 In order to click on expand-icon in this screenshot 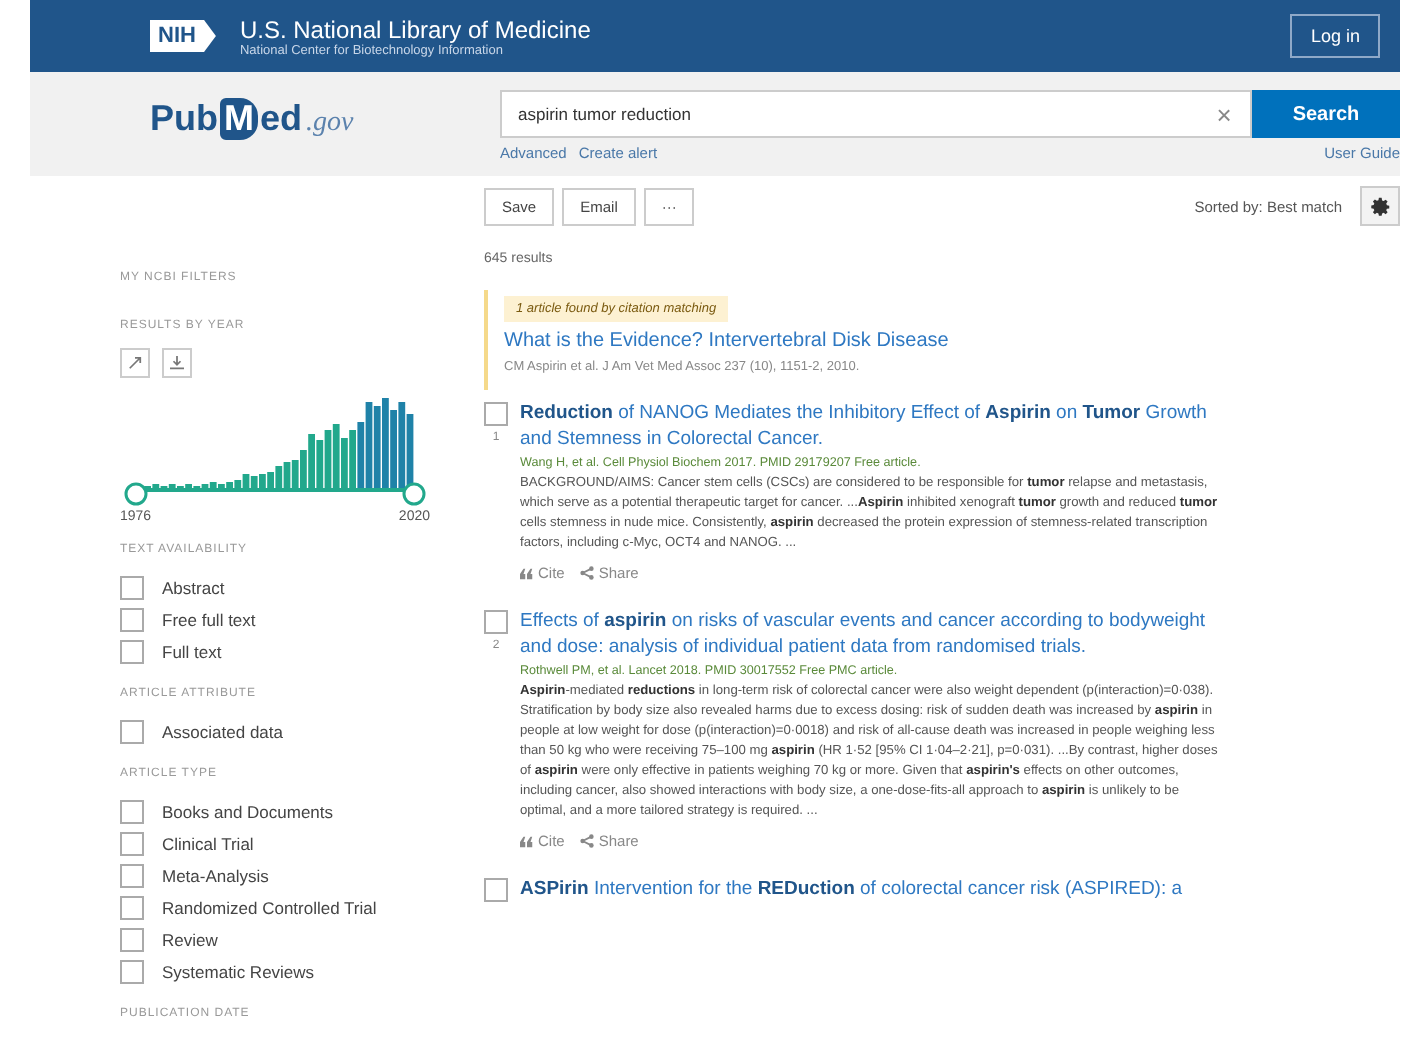, I will do `click(135, 363)`.